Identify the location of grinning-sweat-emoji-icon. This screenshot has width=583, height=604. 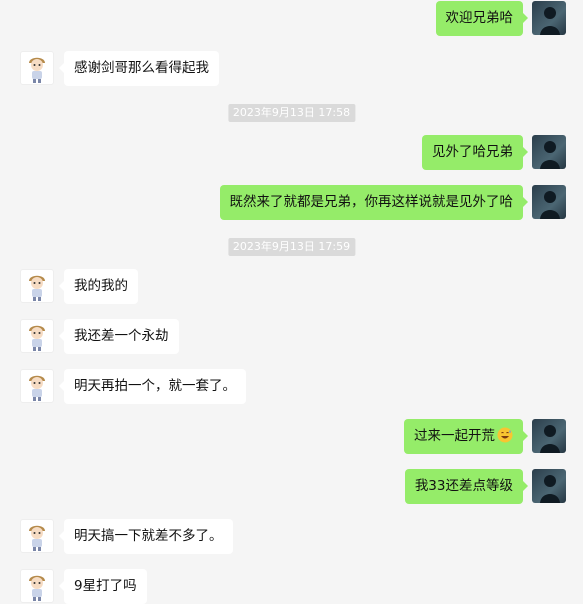
(505, 435).